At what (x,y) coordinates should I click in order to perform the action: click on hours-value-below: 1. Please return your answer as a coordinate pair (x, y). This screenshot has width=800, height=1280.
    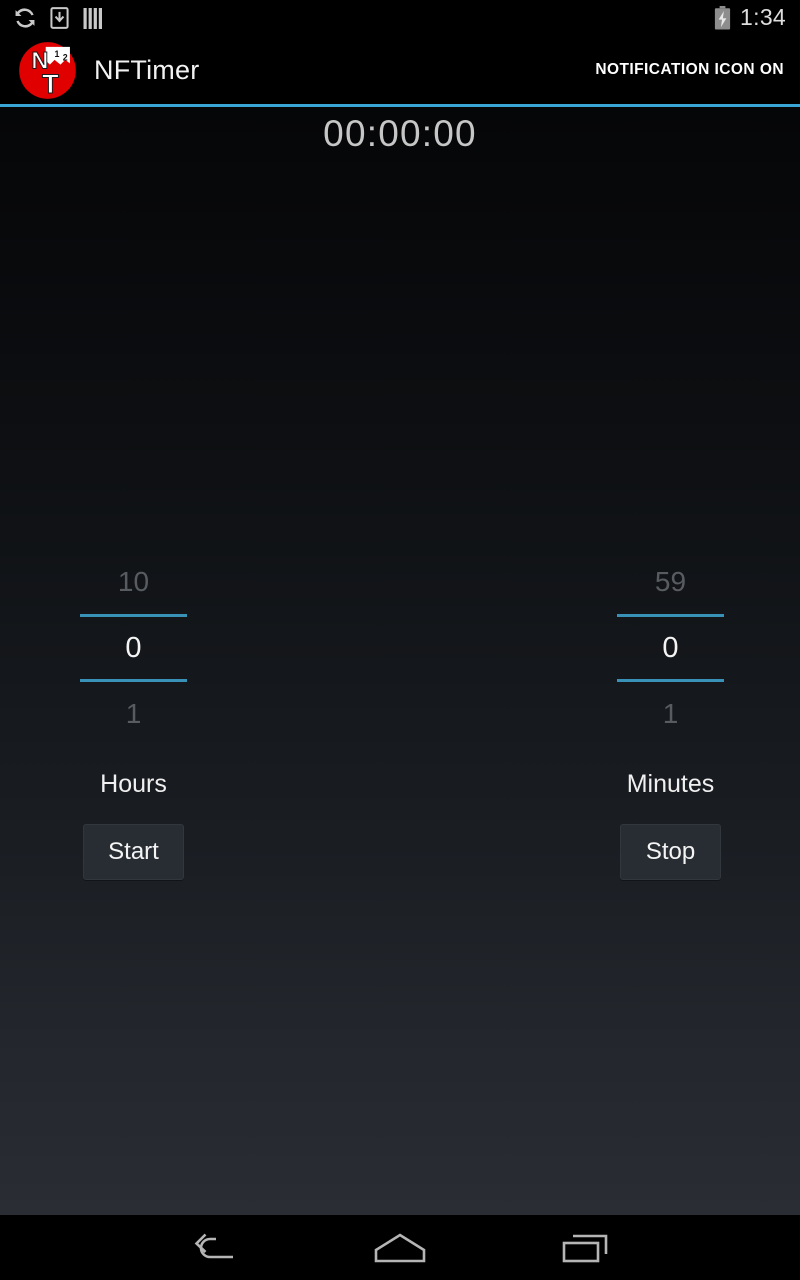
    Looking at the image, I should click on (133, 714).